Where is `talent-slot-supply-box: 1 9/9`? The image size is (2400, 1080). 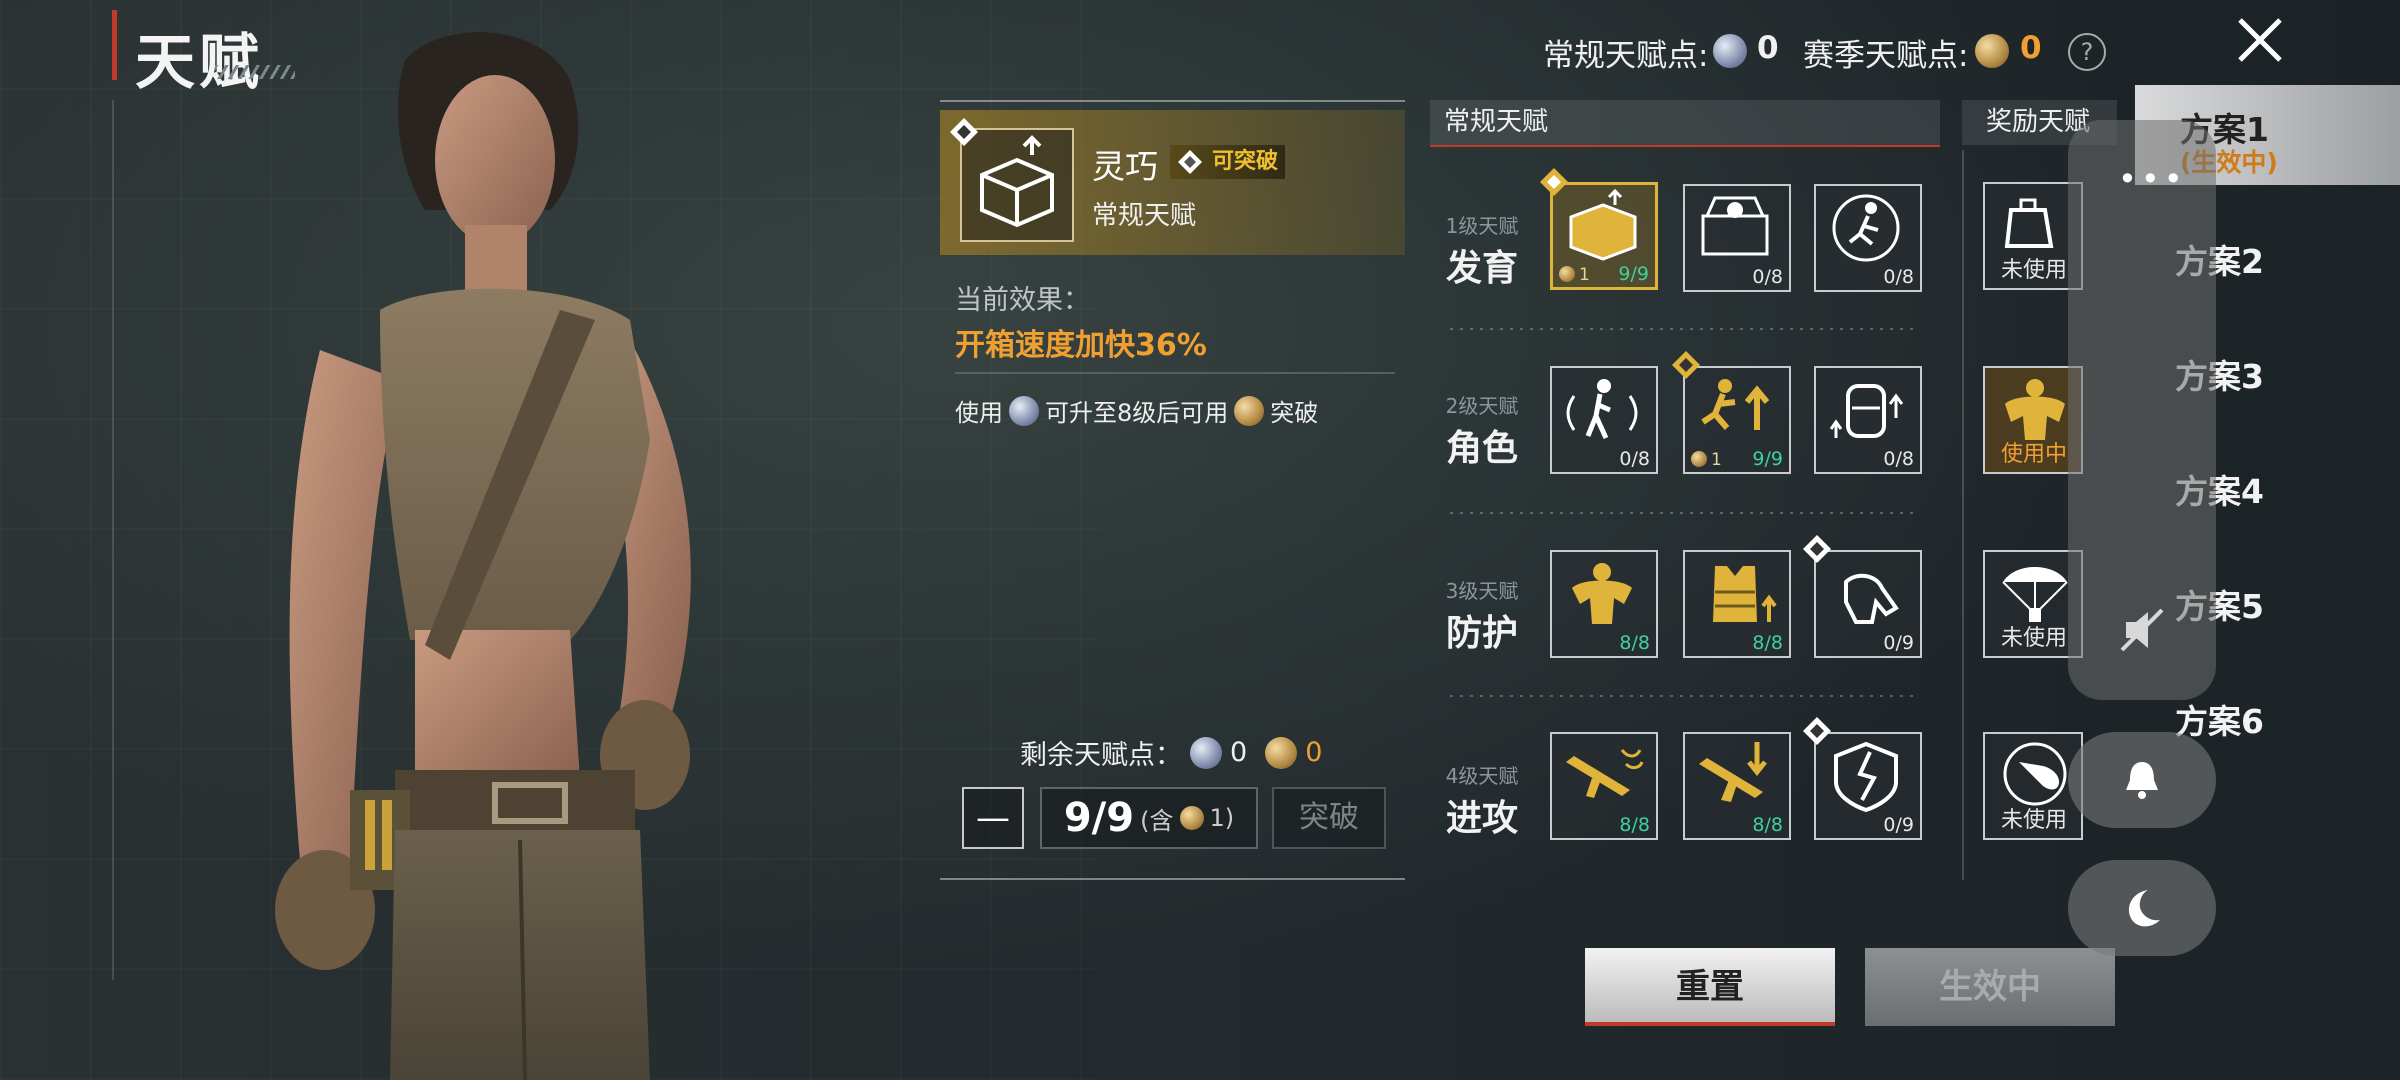
talent-slot-supply-box: 1 9/9 is located at coordinates (1599, 229).